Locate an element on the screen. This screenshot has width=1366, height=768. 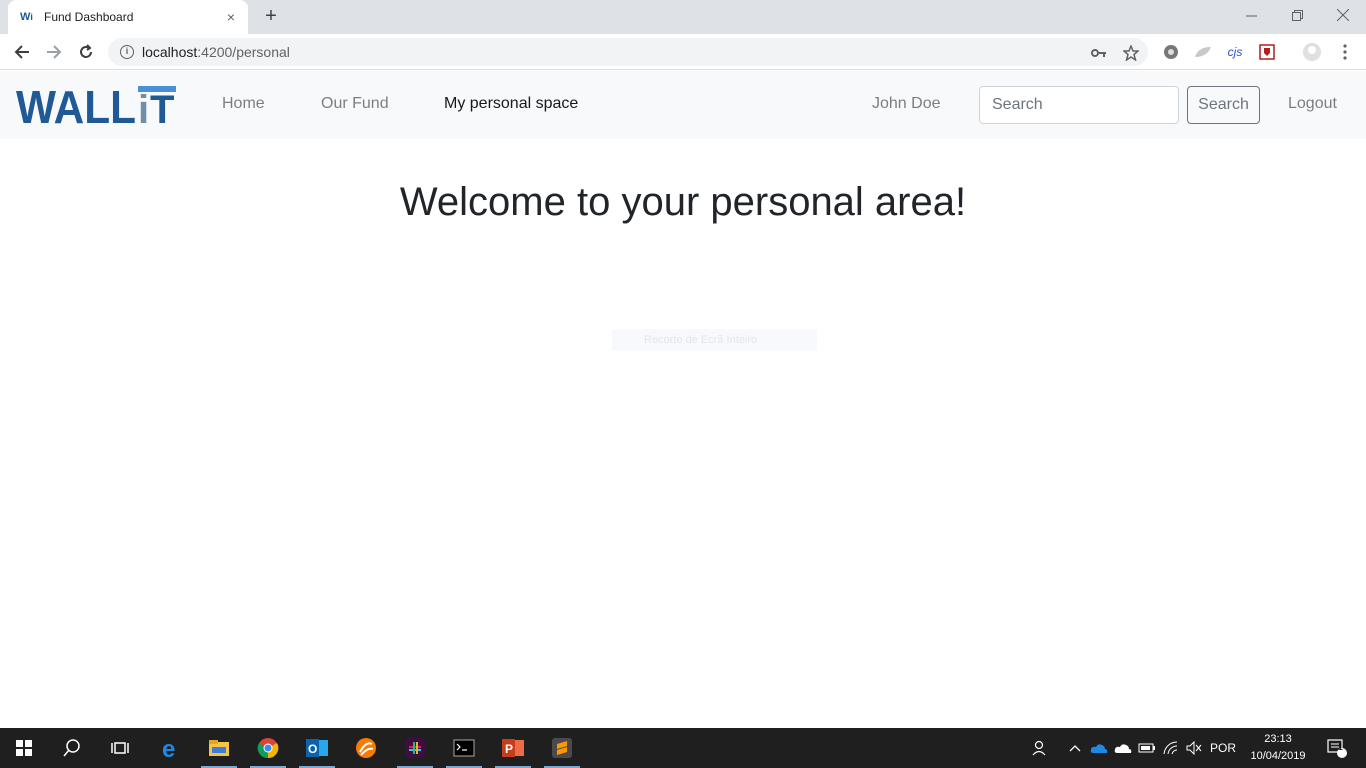
file-explorer-app is located at coordinates (219, 748).